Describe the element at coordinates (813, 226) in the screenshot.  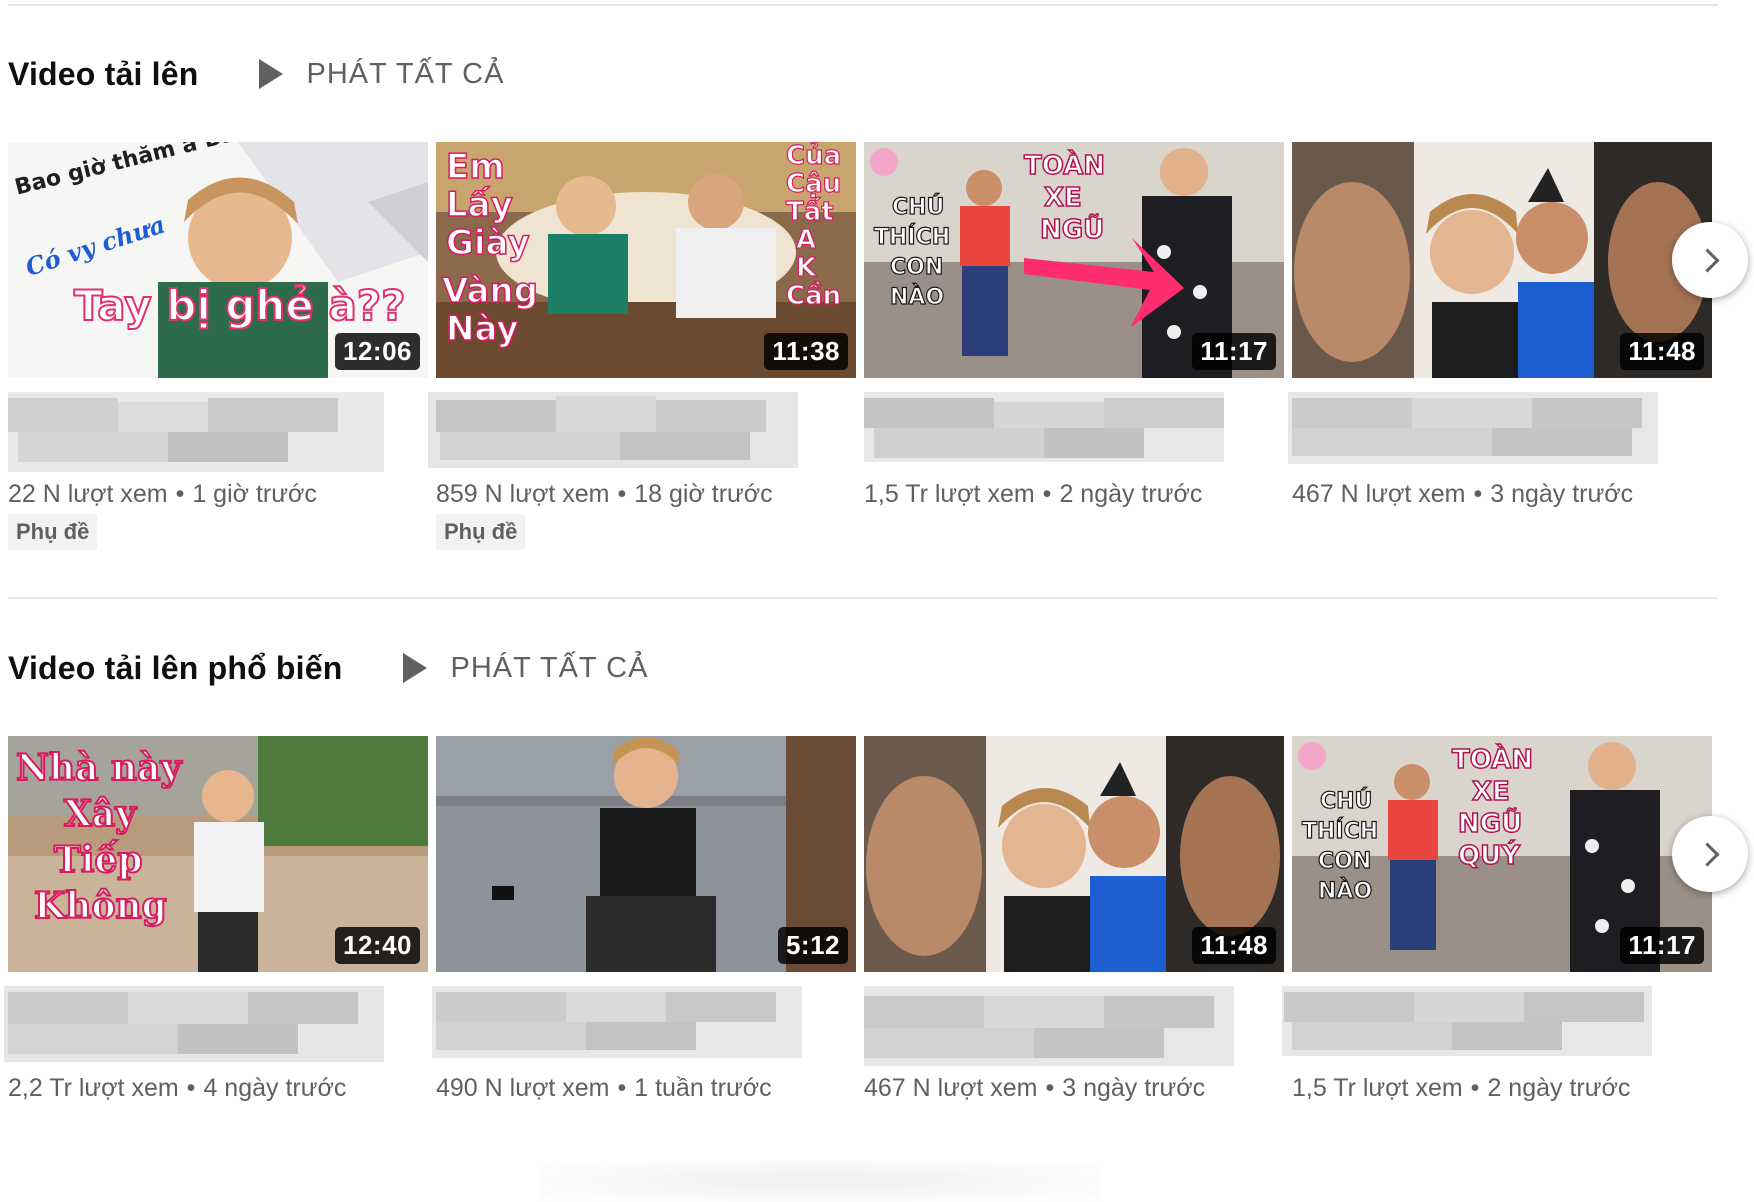
I see `thumb-text: Của Cậu Tất A K Cần` at that location.